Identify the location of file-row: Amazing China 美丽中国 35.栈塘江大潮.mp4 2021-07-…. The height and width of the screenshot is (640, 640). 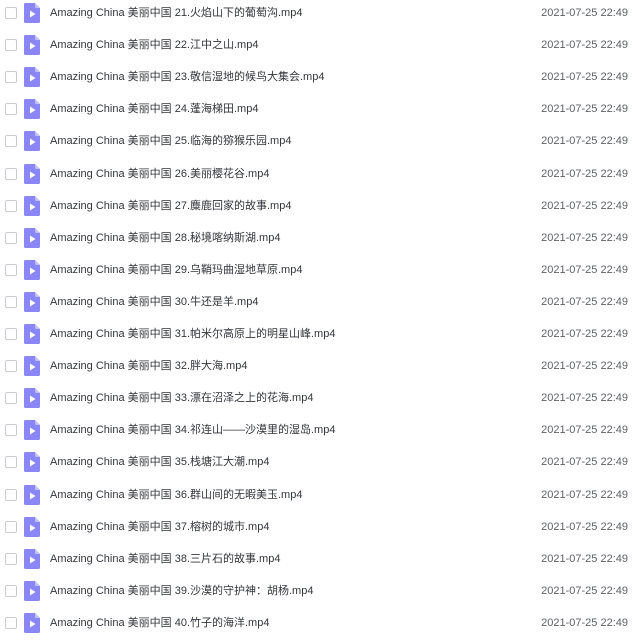
(320, 463).